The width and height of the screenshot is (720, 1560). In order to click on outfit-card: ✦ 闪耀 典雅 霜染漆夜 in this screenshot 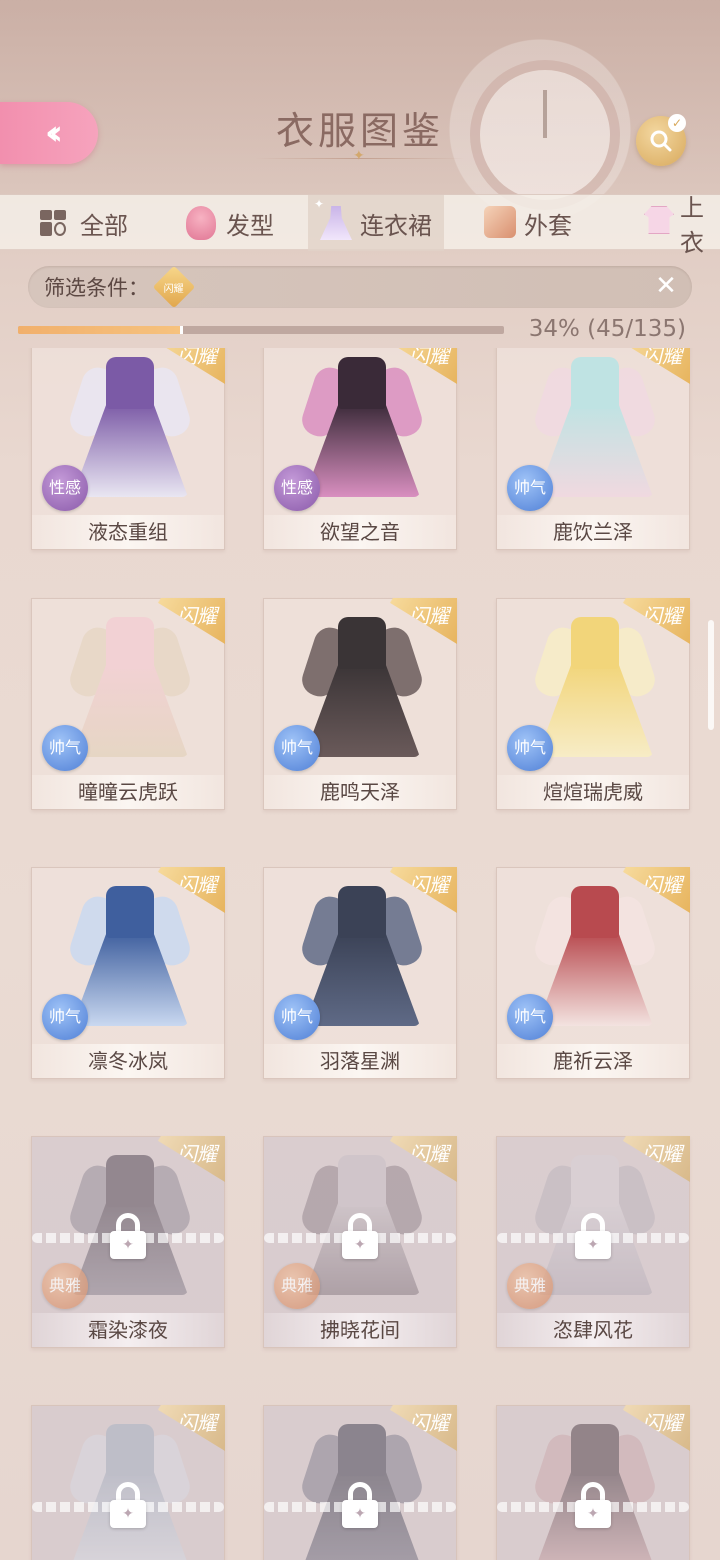, I will do `click(128, 1242)`.